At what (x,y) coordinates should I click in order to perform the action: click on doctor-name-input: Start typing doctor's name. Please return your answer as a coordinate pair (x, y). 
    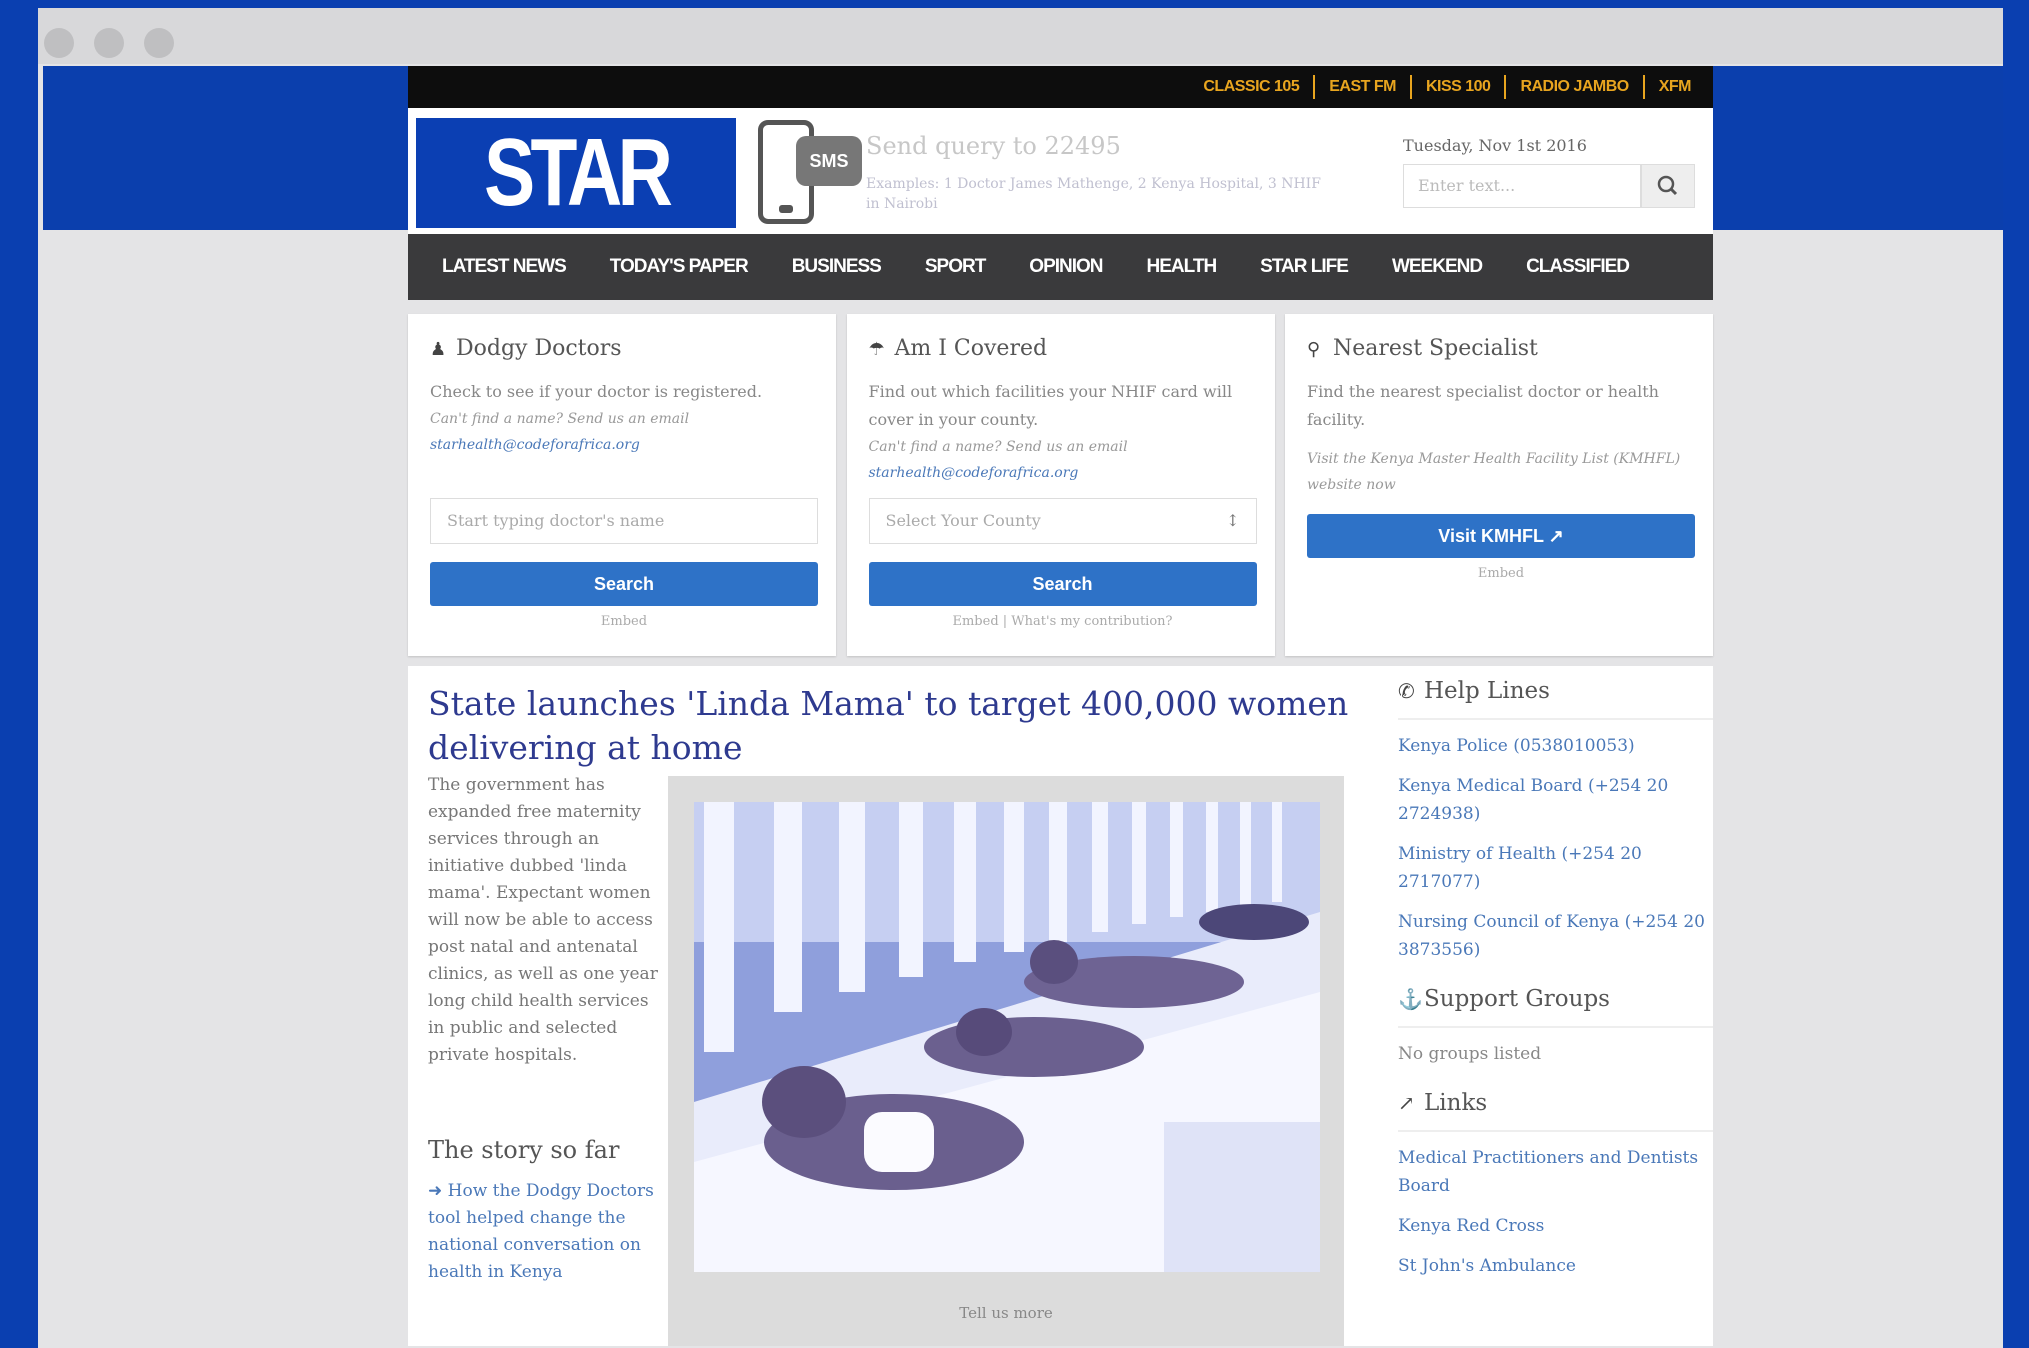
    Looking at the image, I should click on (624, 521).